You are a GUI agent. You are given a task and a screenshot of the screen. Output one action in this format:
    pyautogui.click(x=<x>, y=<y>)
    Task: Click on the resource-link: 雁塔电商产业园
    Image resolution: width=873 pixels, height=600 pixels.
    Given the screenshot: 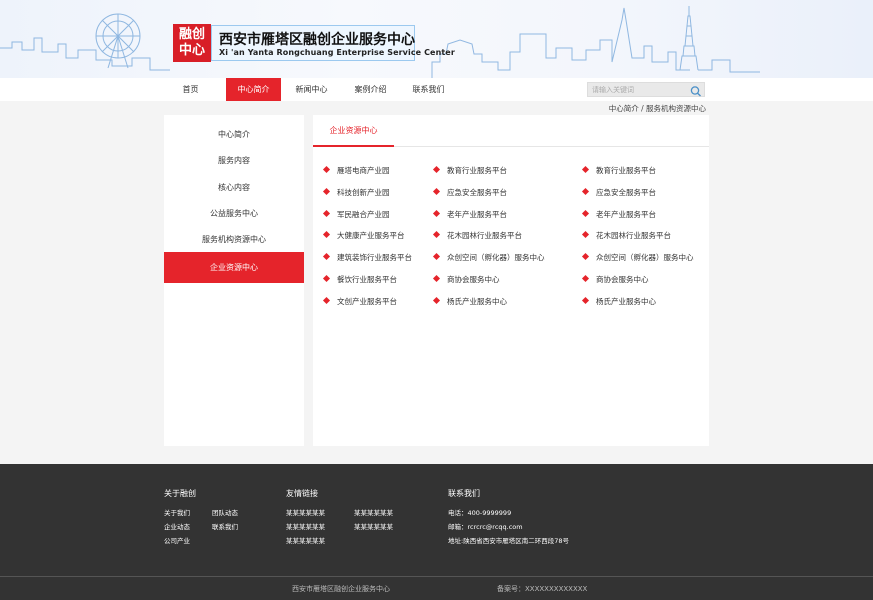 What is the action you would take?
    pyautogui.click(x=356, y=170)
    